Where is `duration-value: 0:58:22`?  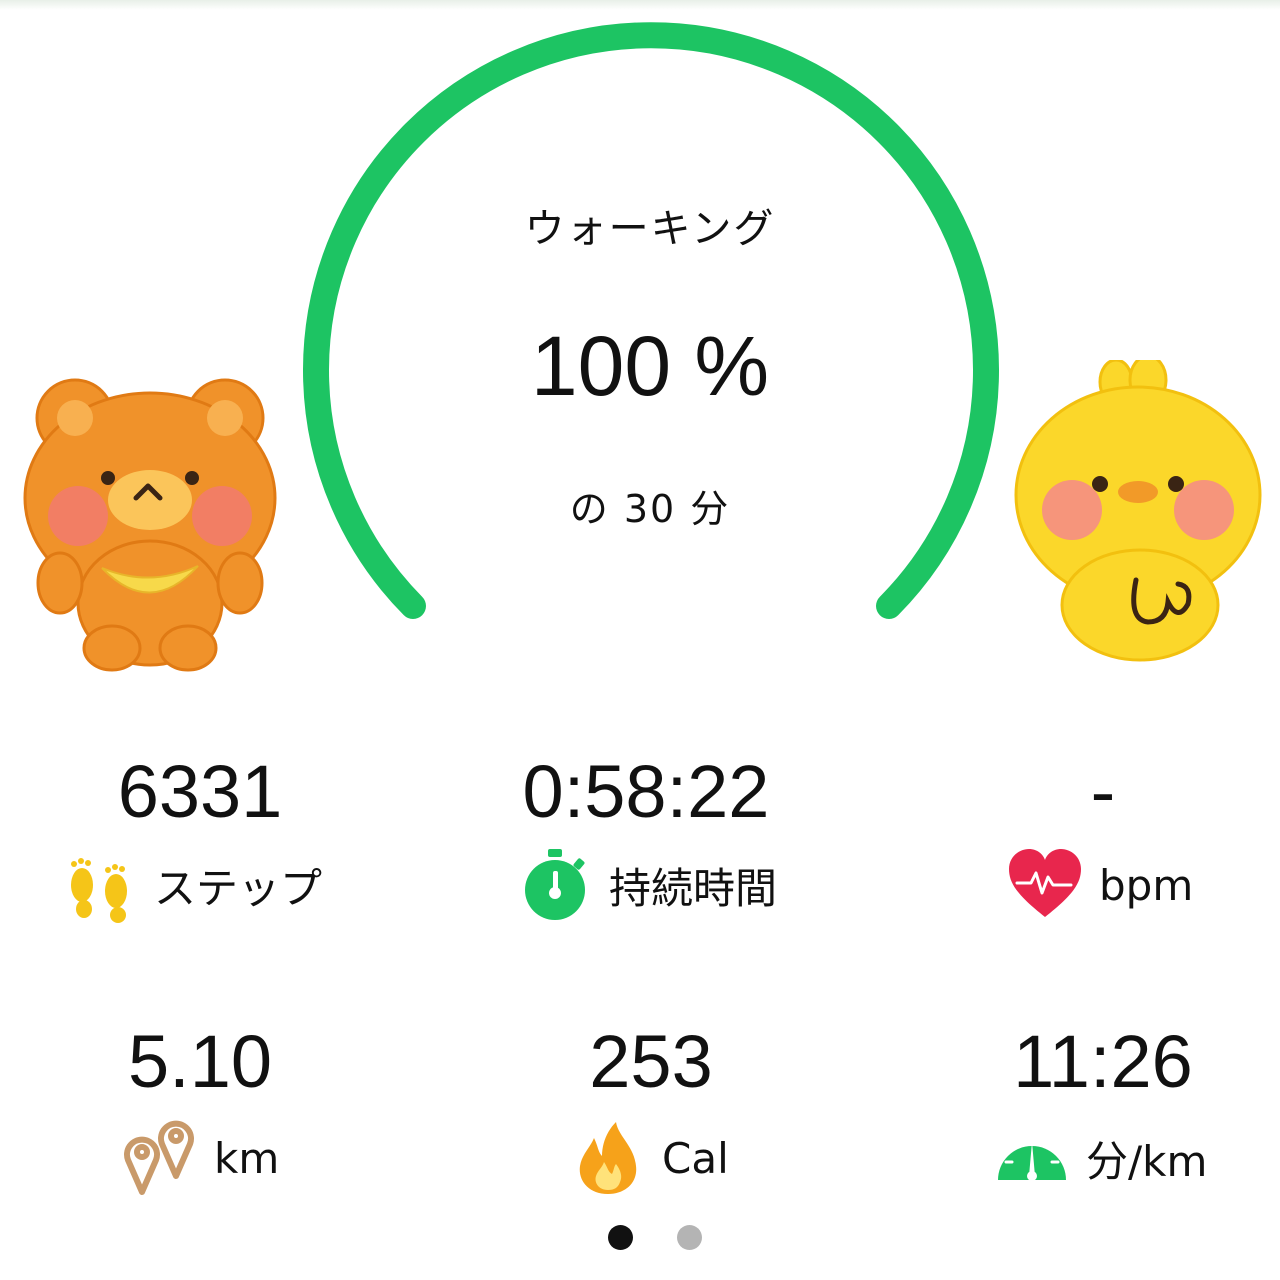
duration-value: 0:58:22 is located at coordinates (646, 791).